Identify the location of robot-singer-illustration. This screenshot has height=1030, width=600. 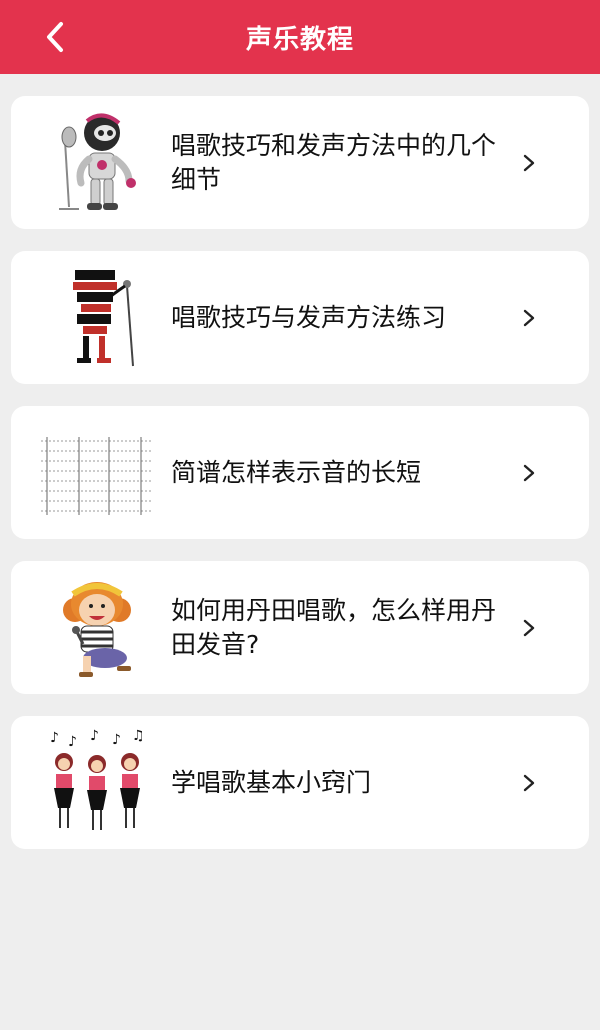
(97, 163).